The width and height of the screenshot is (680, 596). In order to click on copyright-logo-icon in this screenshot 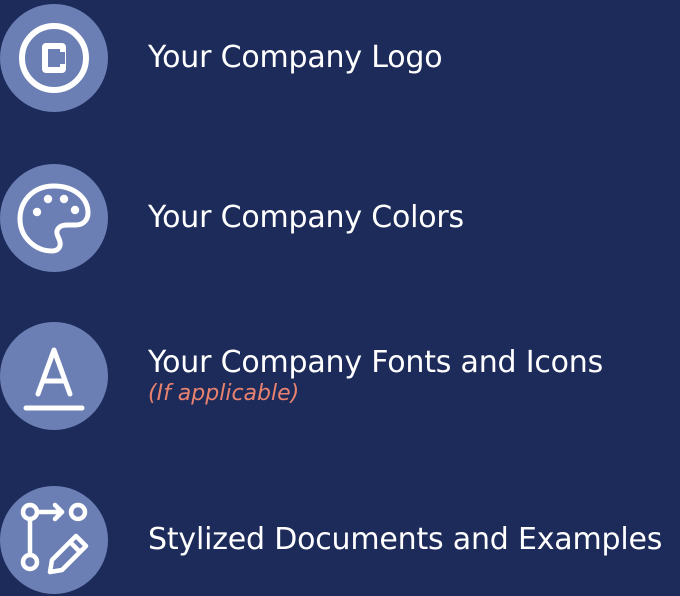, I will do `click(54, 58)`.